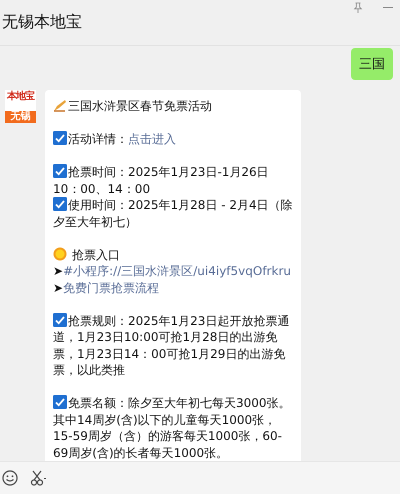 The height and width of the screenshot is (494, 400). Describe the element at coordinates (358, 8) in the screenshot. I see `pin-icon` at that location.